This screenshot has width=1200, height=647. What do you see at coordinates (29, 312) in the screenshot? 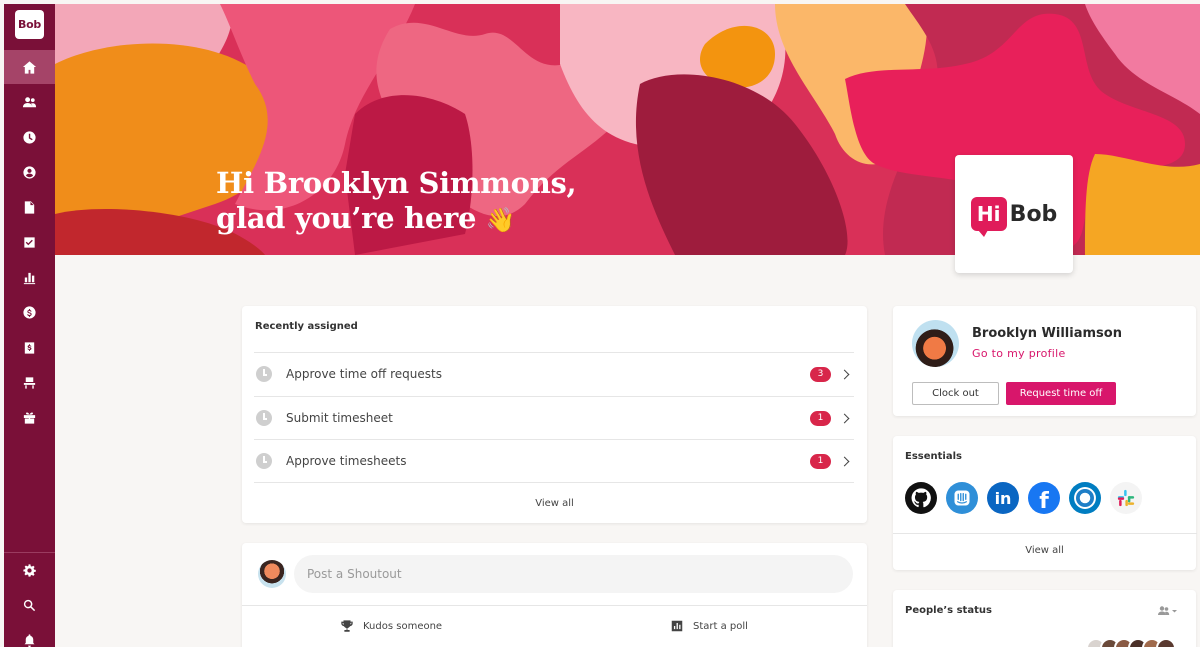
I see `payroll-icon` at bounding box center [29, 312].